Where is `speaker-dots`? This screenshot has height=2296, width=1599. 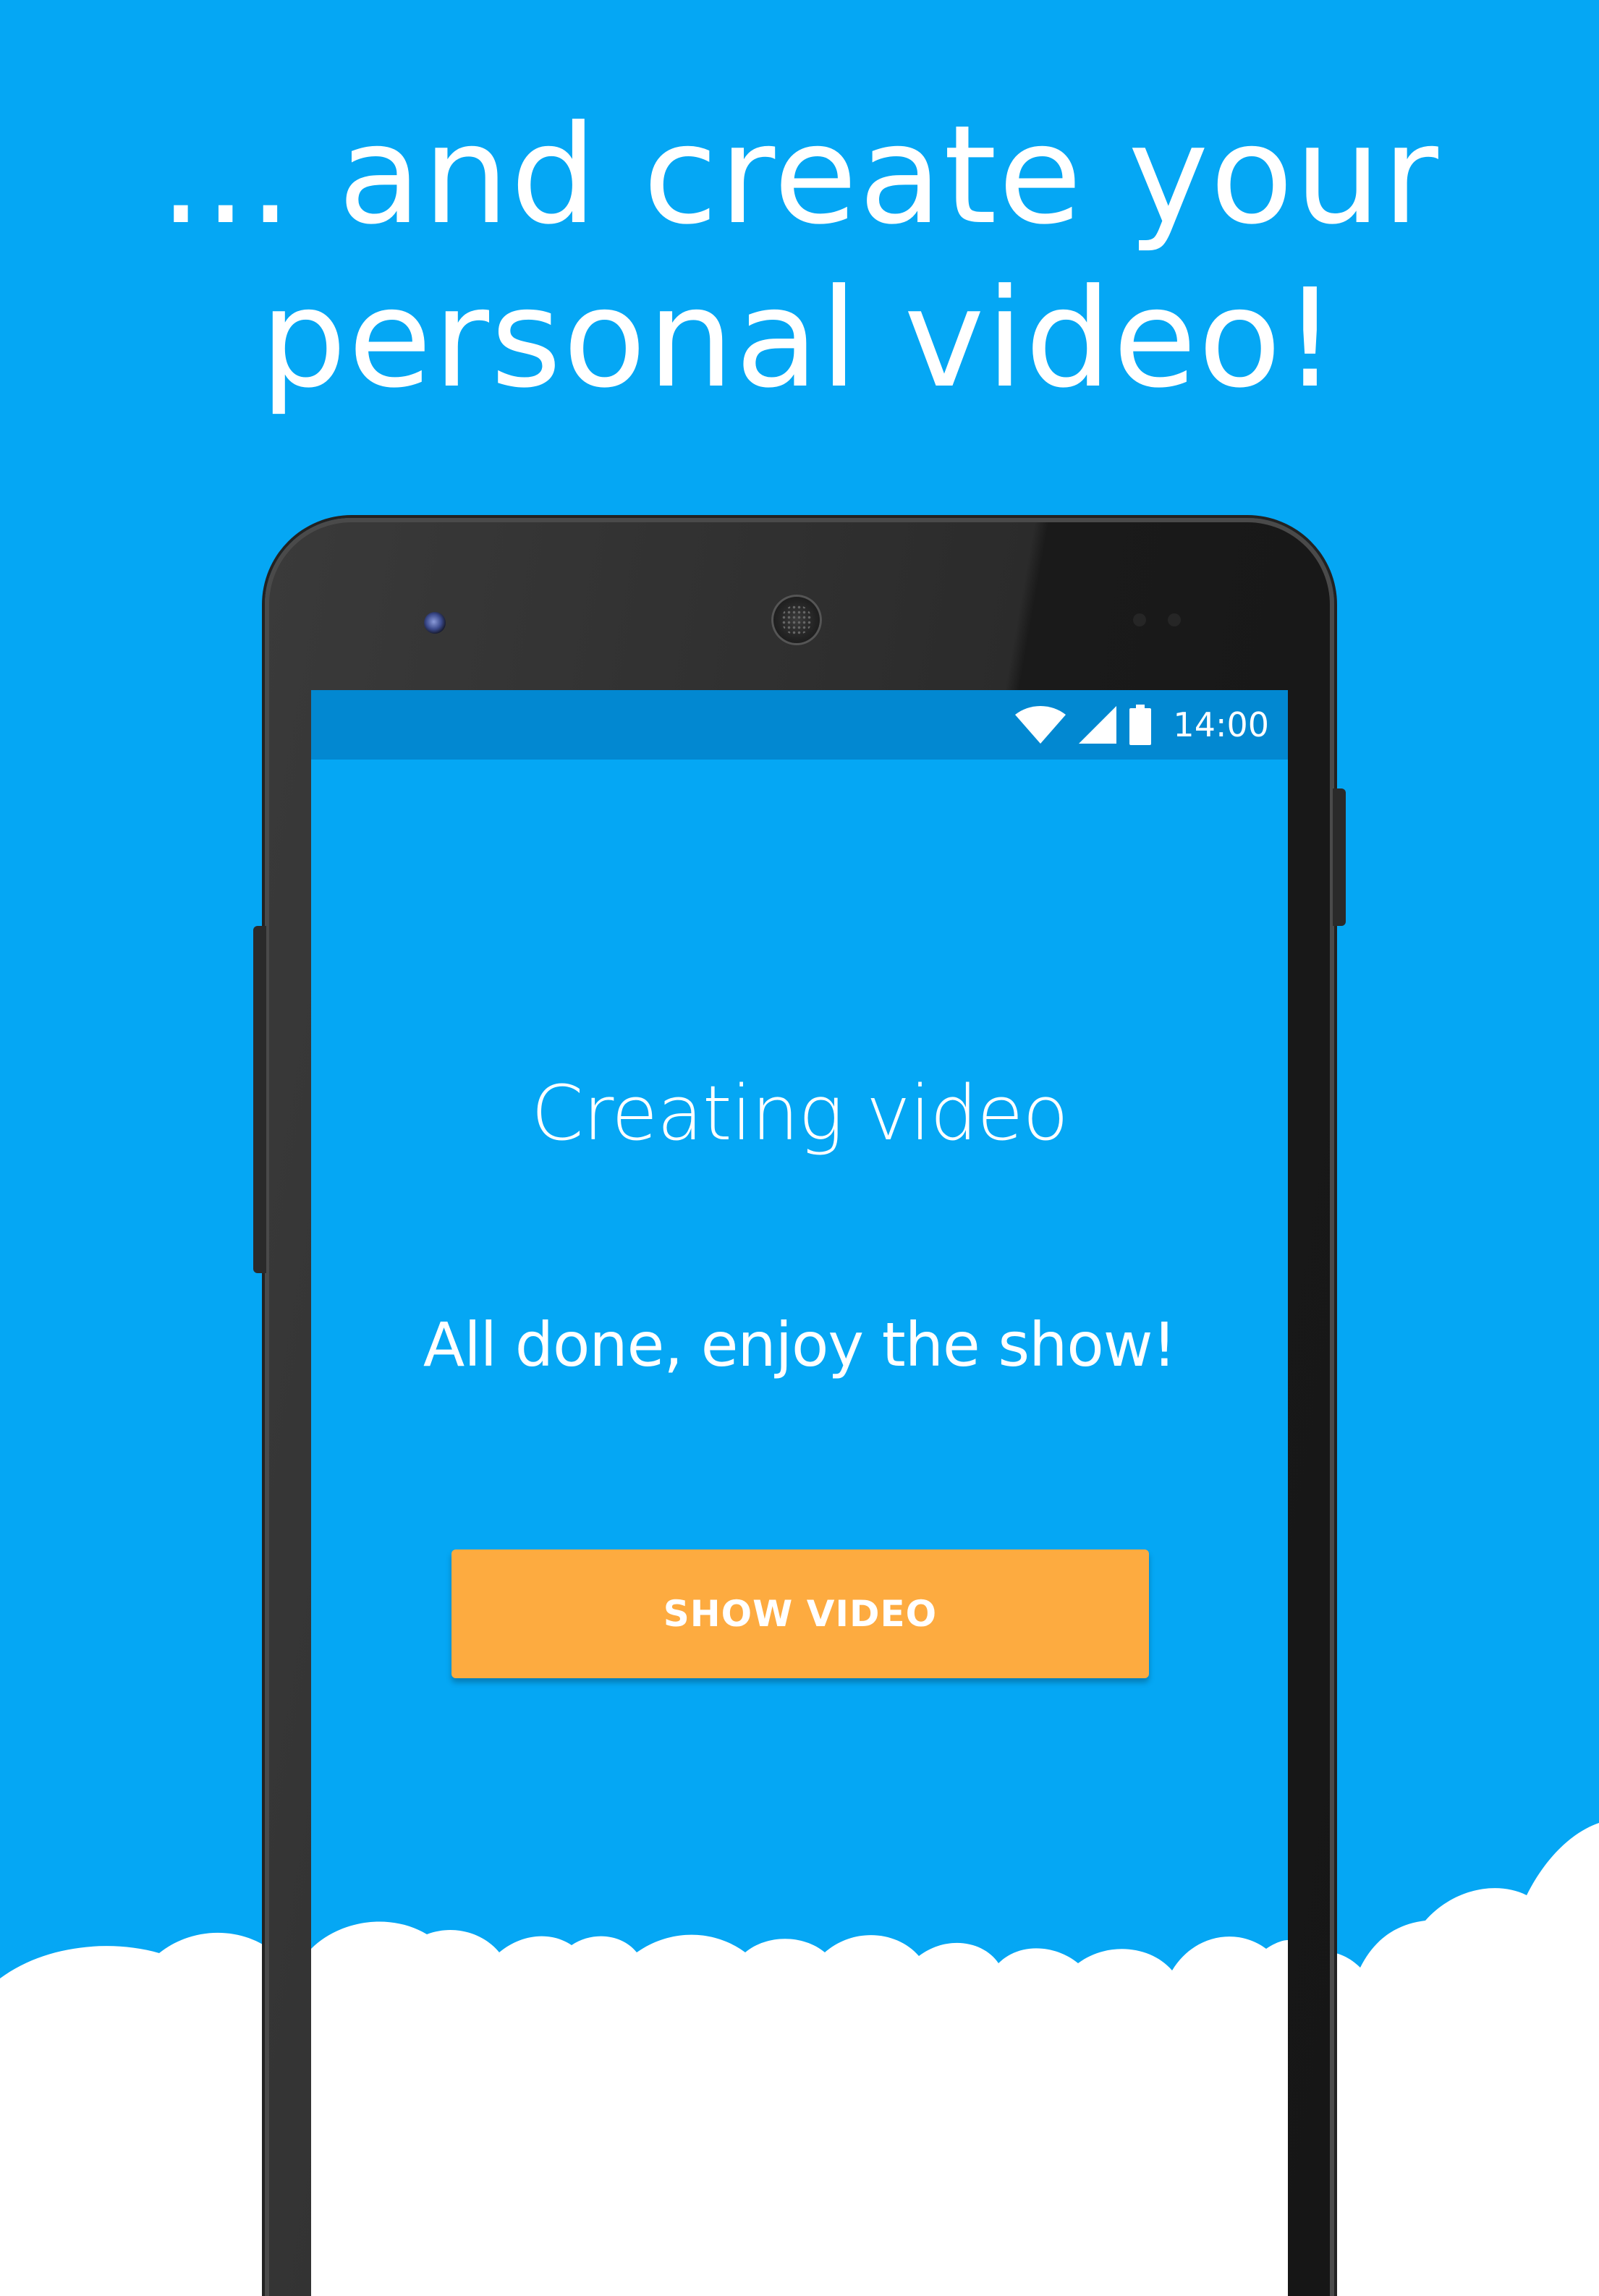
speaker-dots is located at coordinates (796, 620).